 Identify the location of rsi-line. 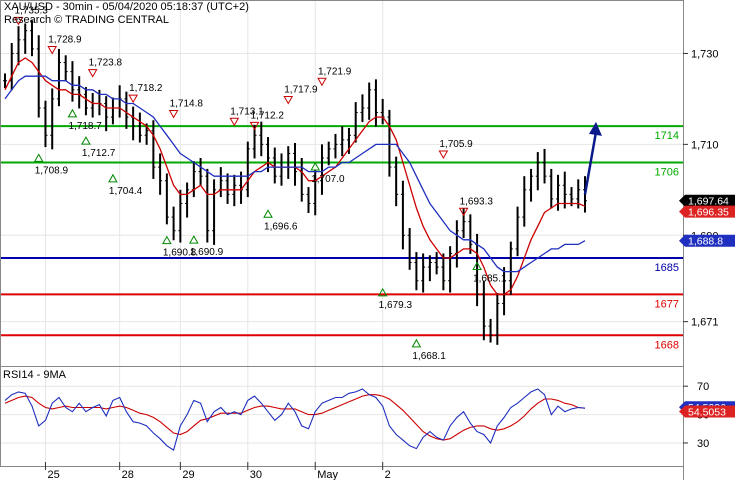
(295, 419).